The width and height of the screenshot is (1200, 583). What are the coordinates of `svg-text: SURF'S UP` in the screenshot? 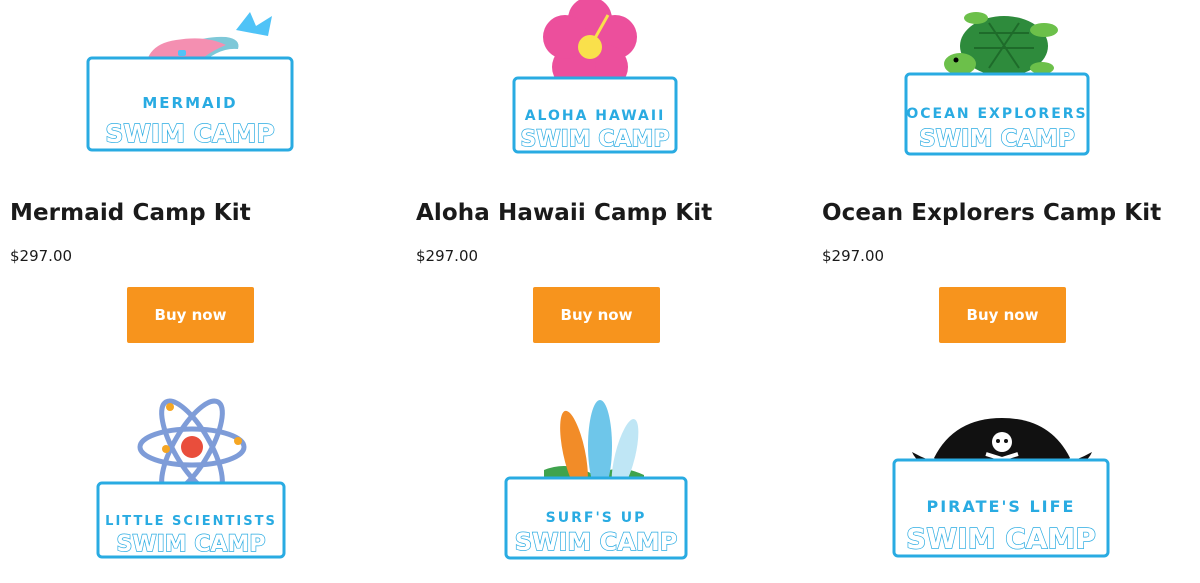 It's located at (596, 518).